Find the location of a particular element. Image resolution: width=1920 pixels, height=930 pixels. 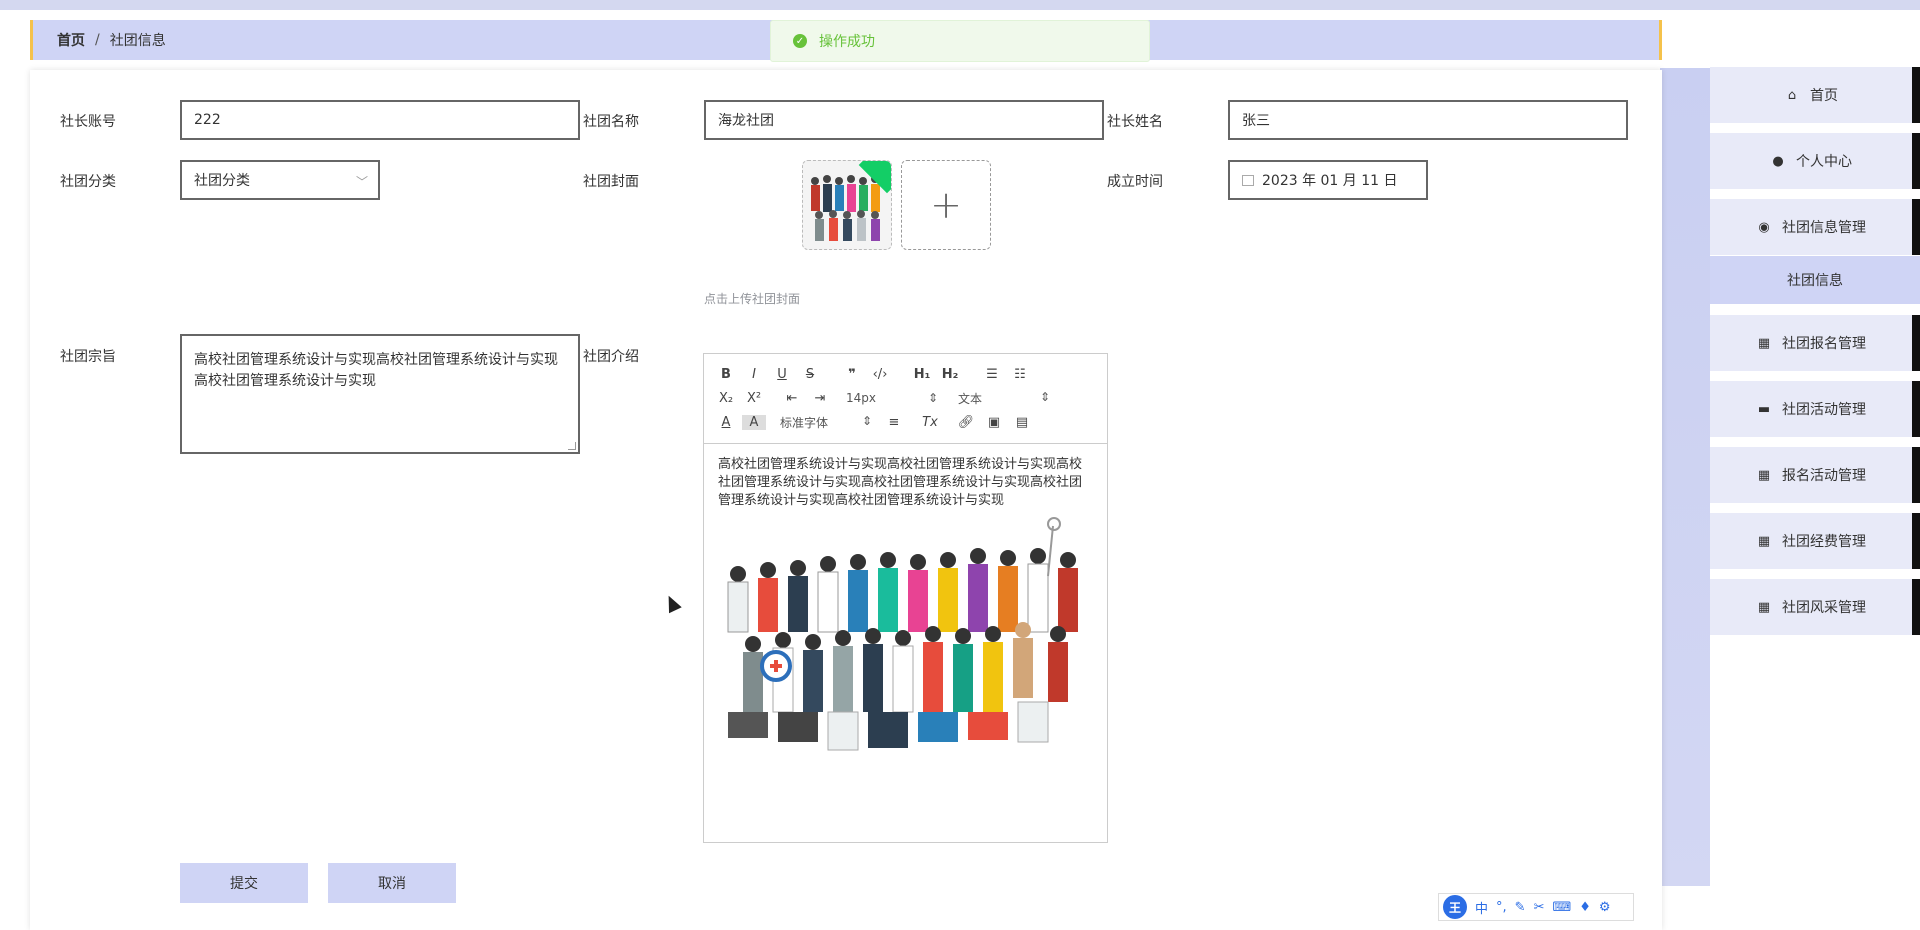

user-icon: ● is located at coordinates (1778, 161).